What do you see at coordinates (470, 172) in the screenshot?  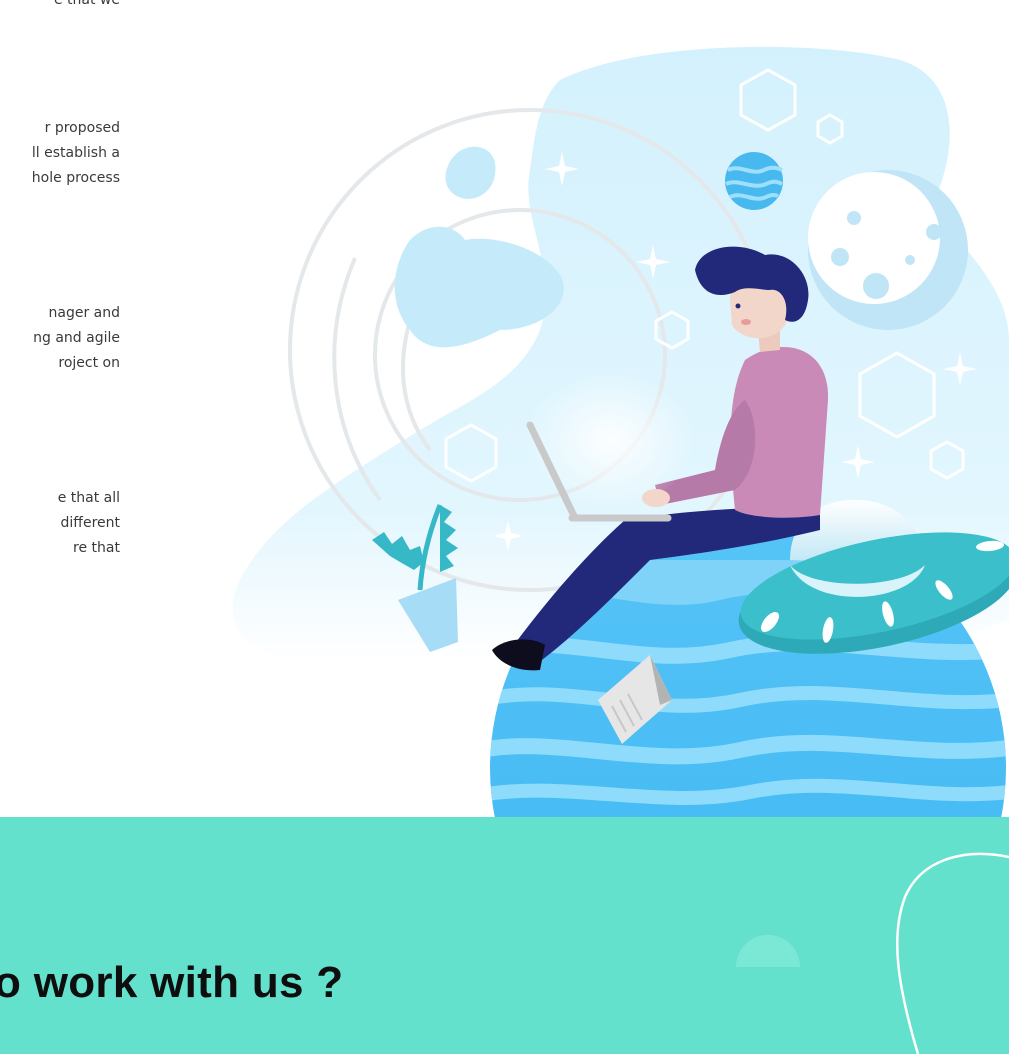 I see `blob-small` at bounding box center [470, 172].